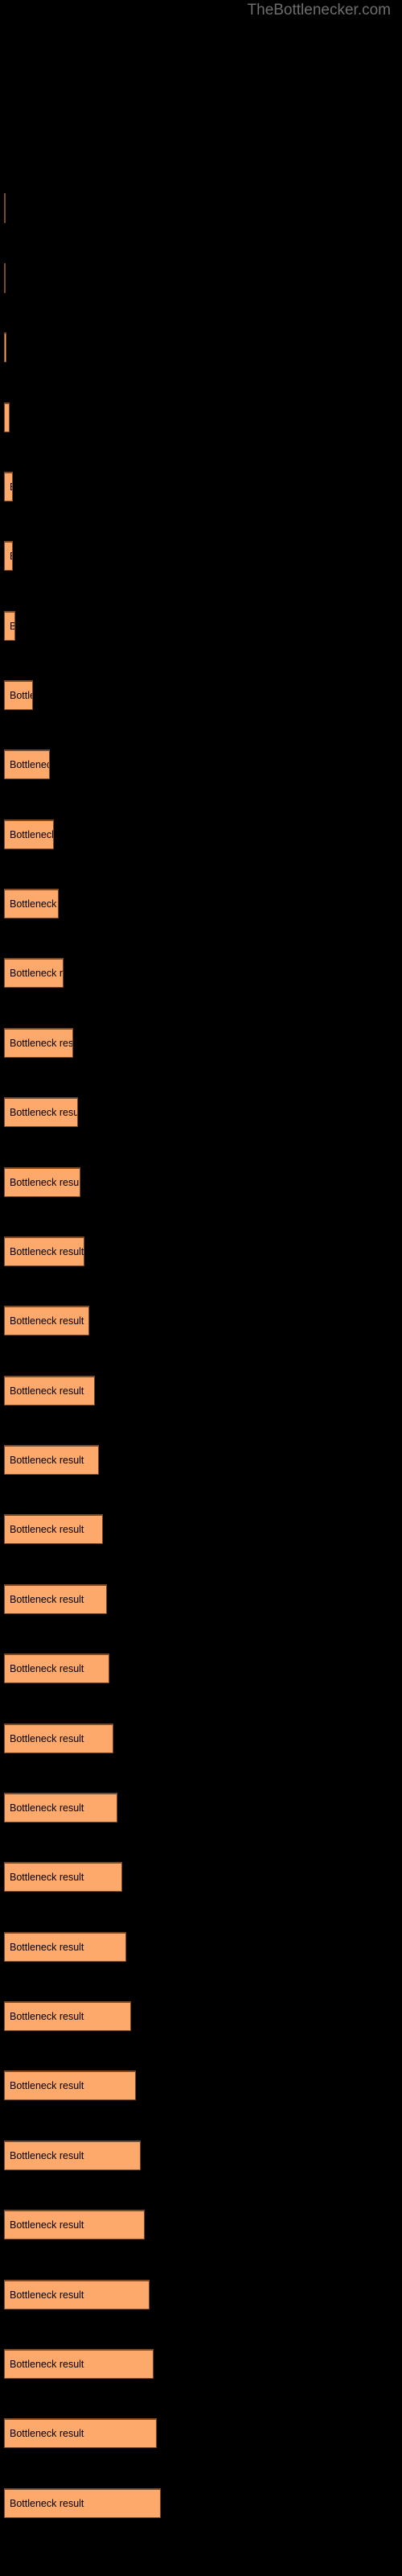 This screenshot has width=402, height=2576. I want to click on bar-34: Bottleneck result, so click(82, 2503).